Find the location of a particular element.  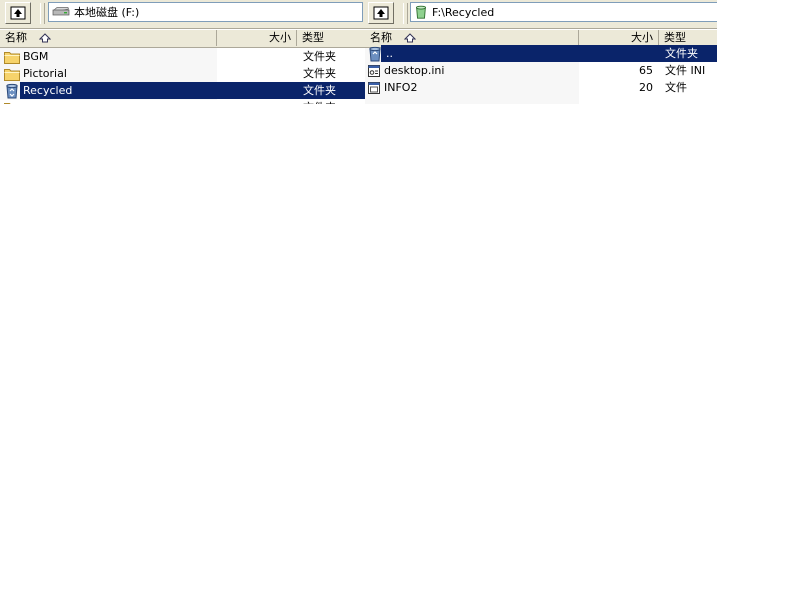

table-row: INFO2 20 文件 is located at coordinates (541, 87).